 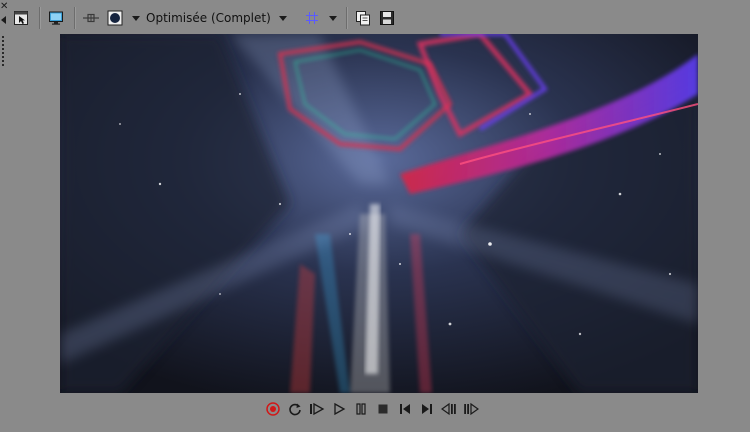 I want to click on collapse-arrow-icon, so click(x=3, y=20).